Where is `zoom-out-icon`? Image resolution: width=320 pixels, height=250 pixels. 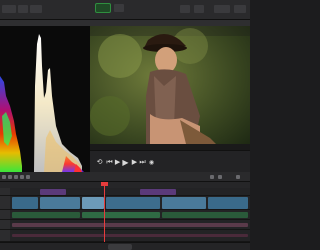
zoom-out-icon is located at coordinates (212, 177).